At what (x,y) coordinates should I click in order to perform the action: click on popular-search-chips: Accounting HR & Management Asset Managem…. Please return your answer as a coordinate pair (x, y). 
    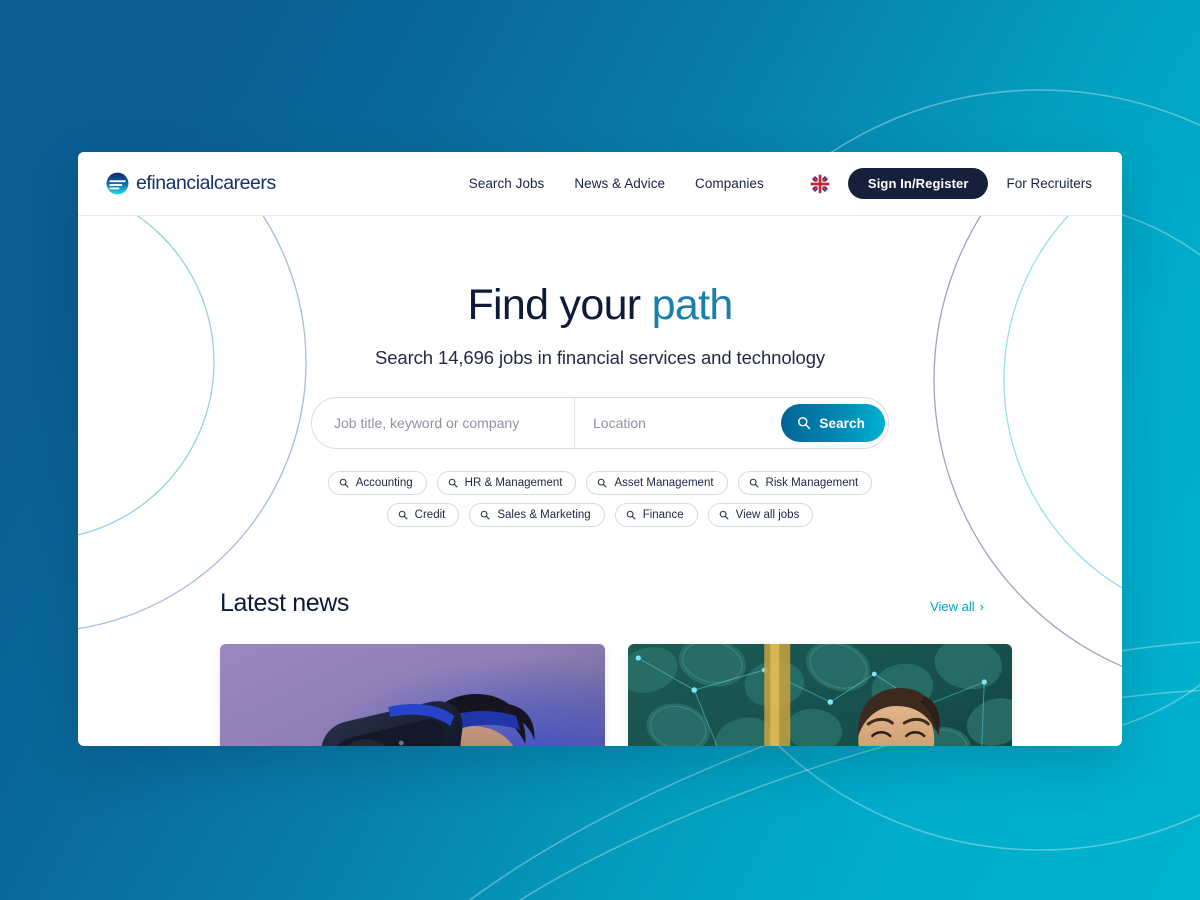
    Looking at the image, I should click on (600, 499).